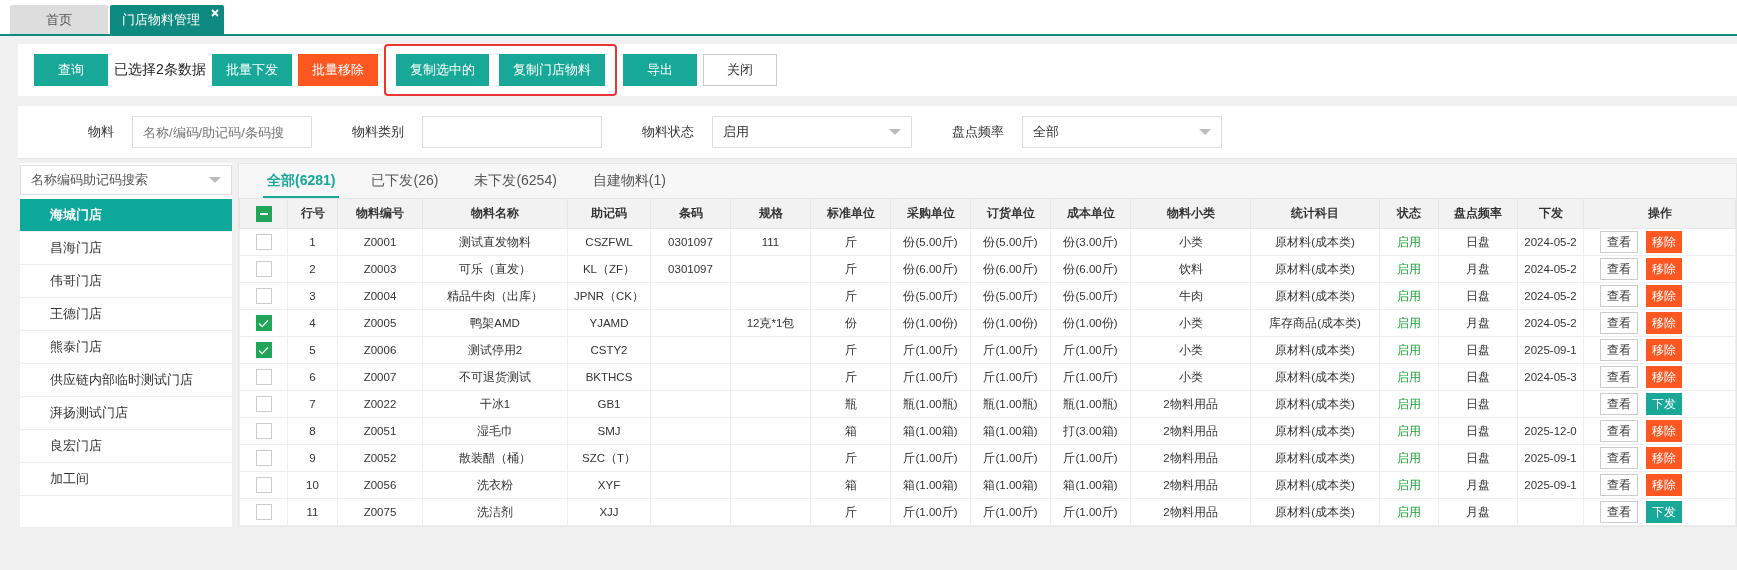  I want to click on row-number-cell: 11, so click(312, 512).